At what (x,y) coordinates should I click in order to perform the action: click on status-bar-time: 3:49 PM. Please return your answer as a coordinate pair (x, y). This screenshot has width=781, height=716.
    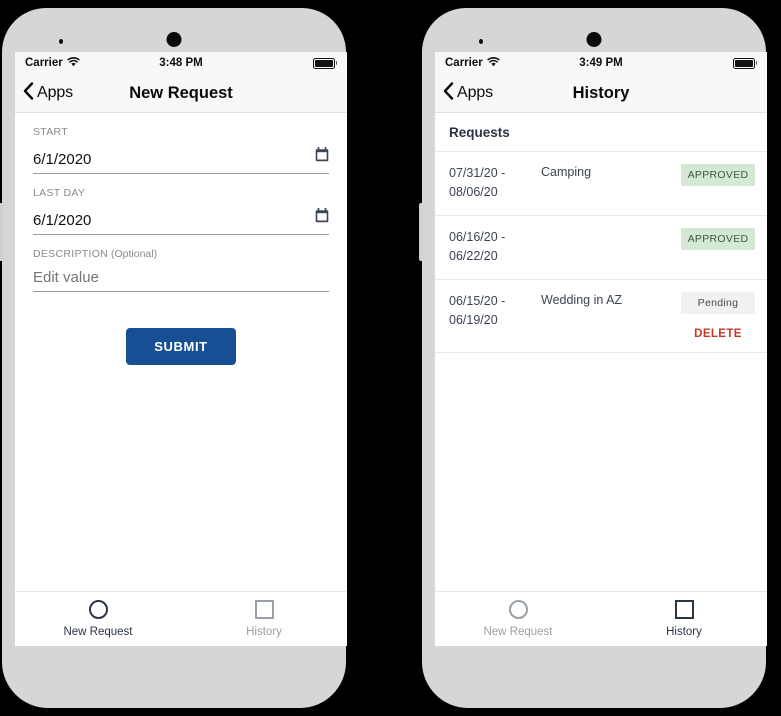
    Looking at the image, I should click on (601, 63).